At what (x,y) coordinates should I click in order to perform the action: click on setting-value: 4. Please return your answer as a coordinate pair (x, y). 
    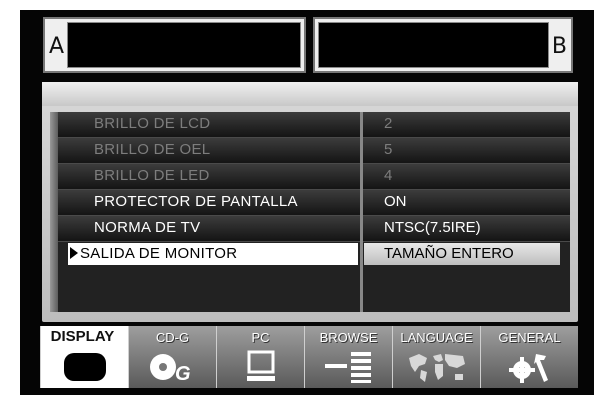
    Looking at the image, I should click on (388, 175).